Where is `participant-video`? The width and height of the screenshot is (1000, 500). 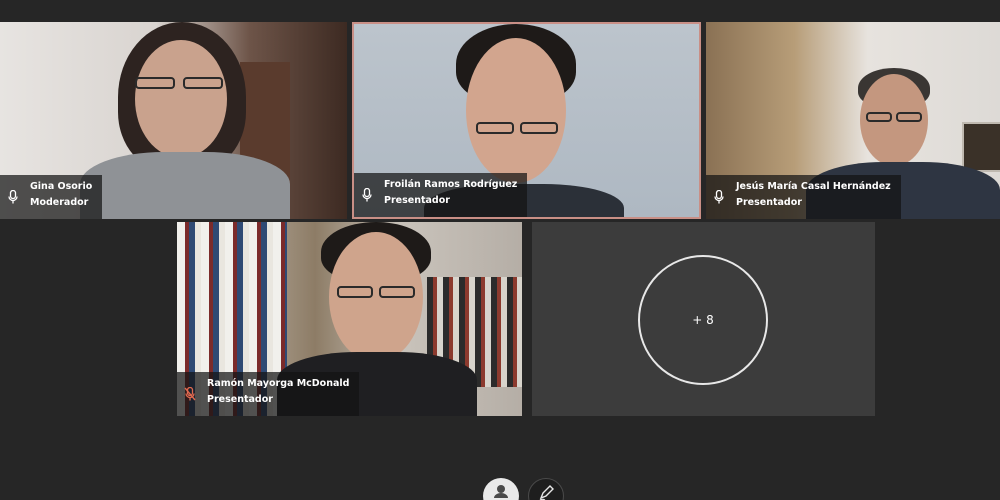 participant-video is located at coordinates (190, 120).